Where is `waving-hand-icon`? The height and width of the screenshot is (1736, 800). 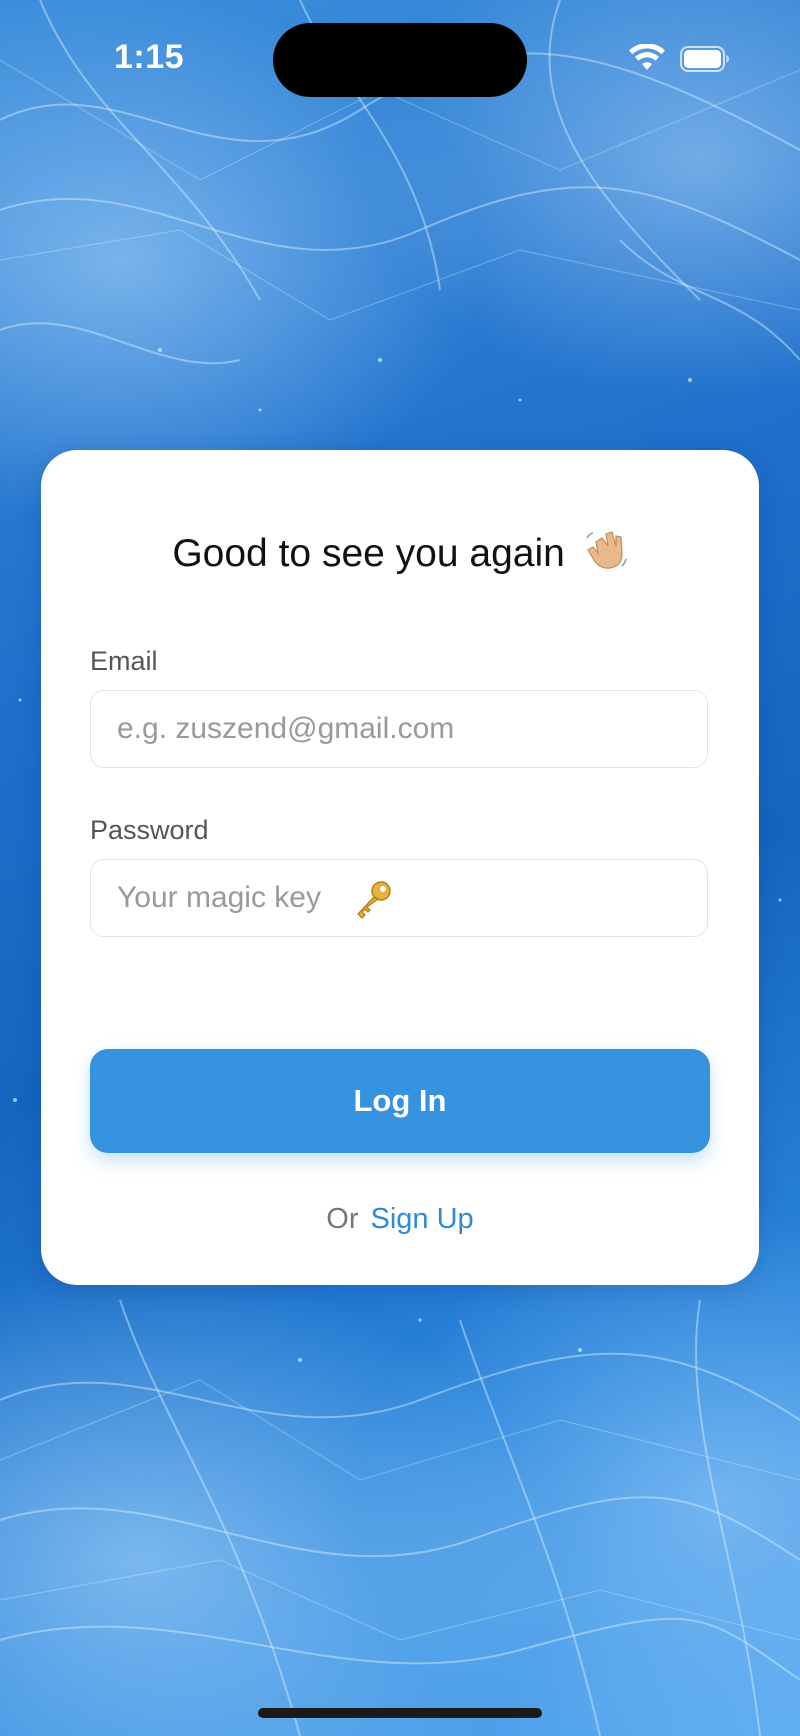 waving-hand-icon is located at coordinates (606, 550).